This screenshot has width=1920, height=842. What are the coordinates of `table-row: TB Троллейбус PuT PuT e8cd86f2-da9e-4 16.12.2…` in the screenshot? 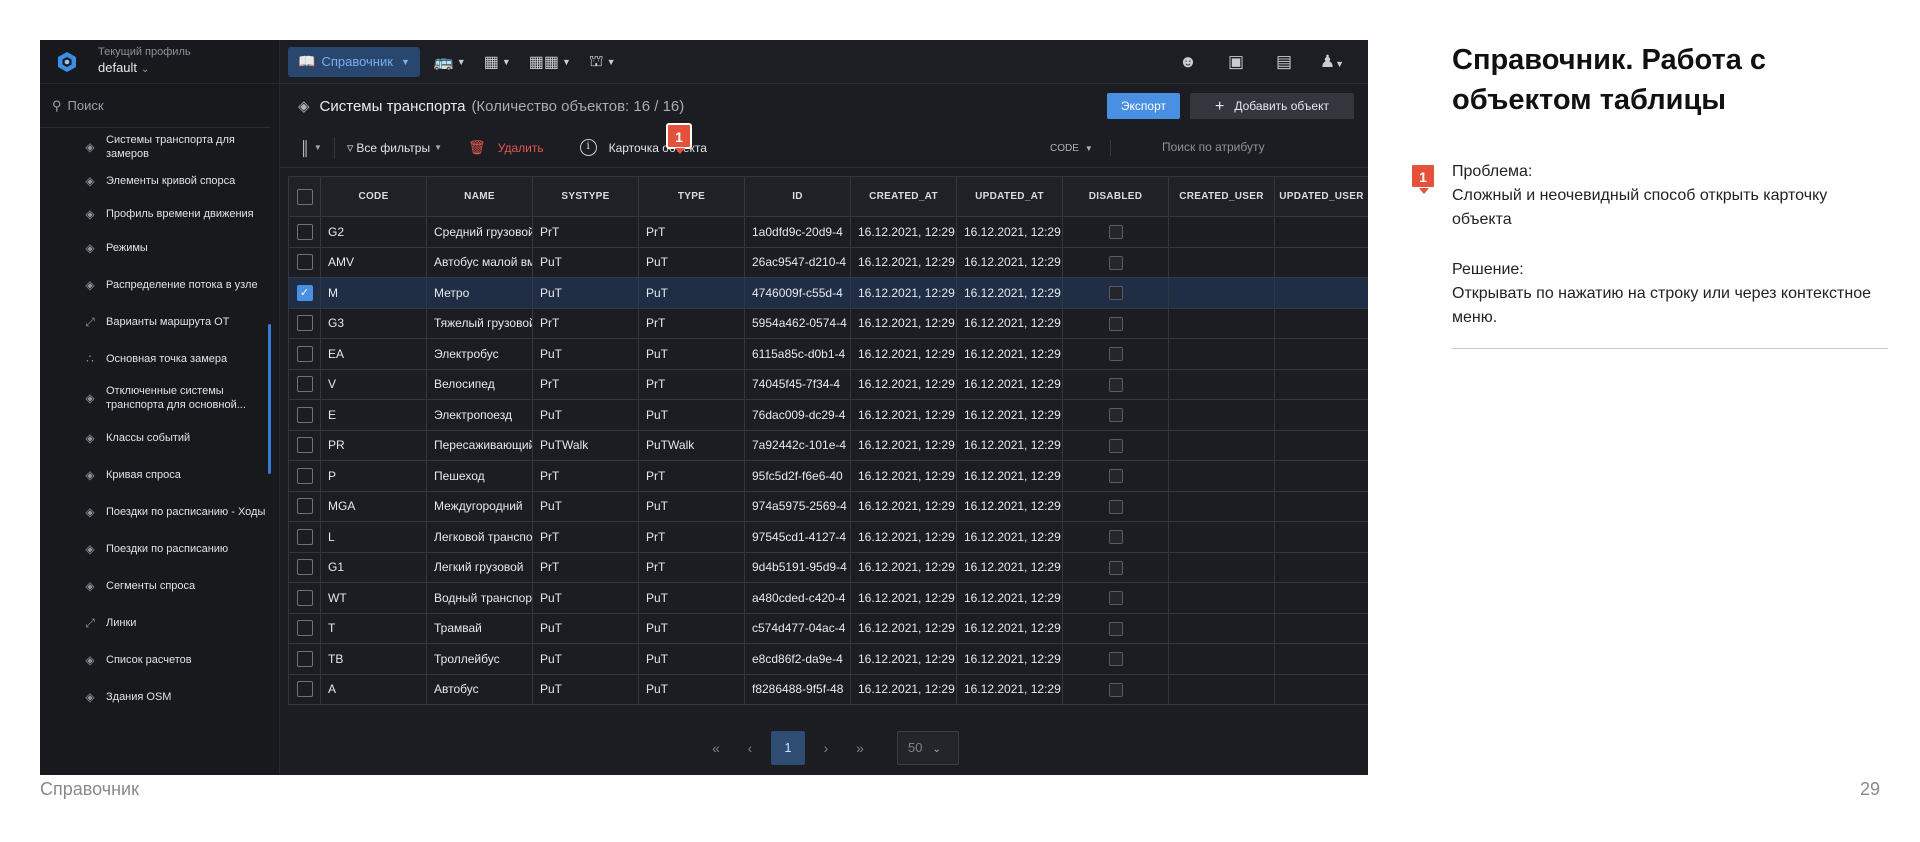 It's located at (828, 659).